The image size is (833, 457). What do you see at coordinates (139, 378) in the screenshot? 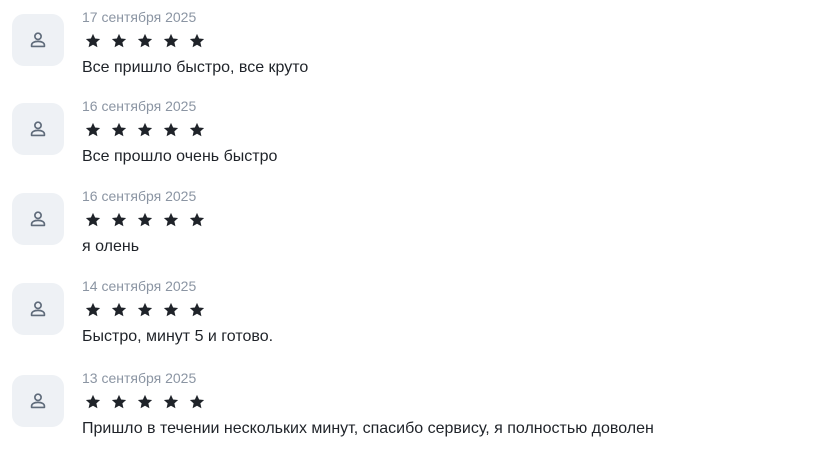
I see `review-date: 13 сентября 2025` at bounding box center [139, 378].